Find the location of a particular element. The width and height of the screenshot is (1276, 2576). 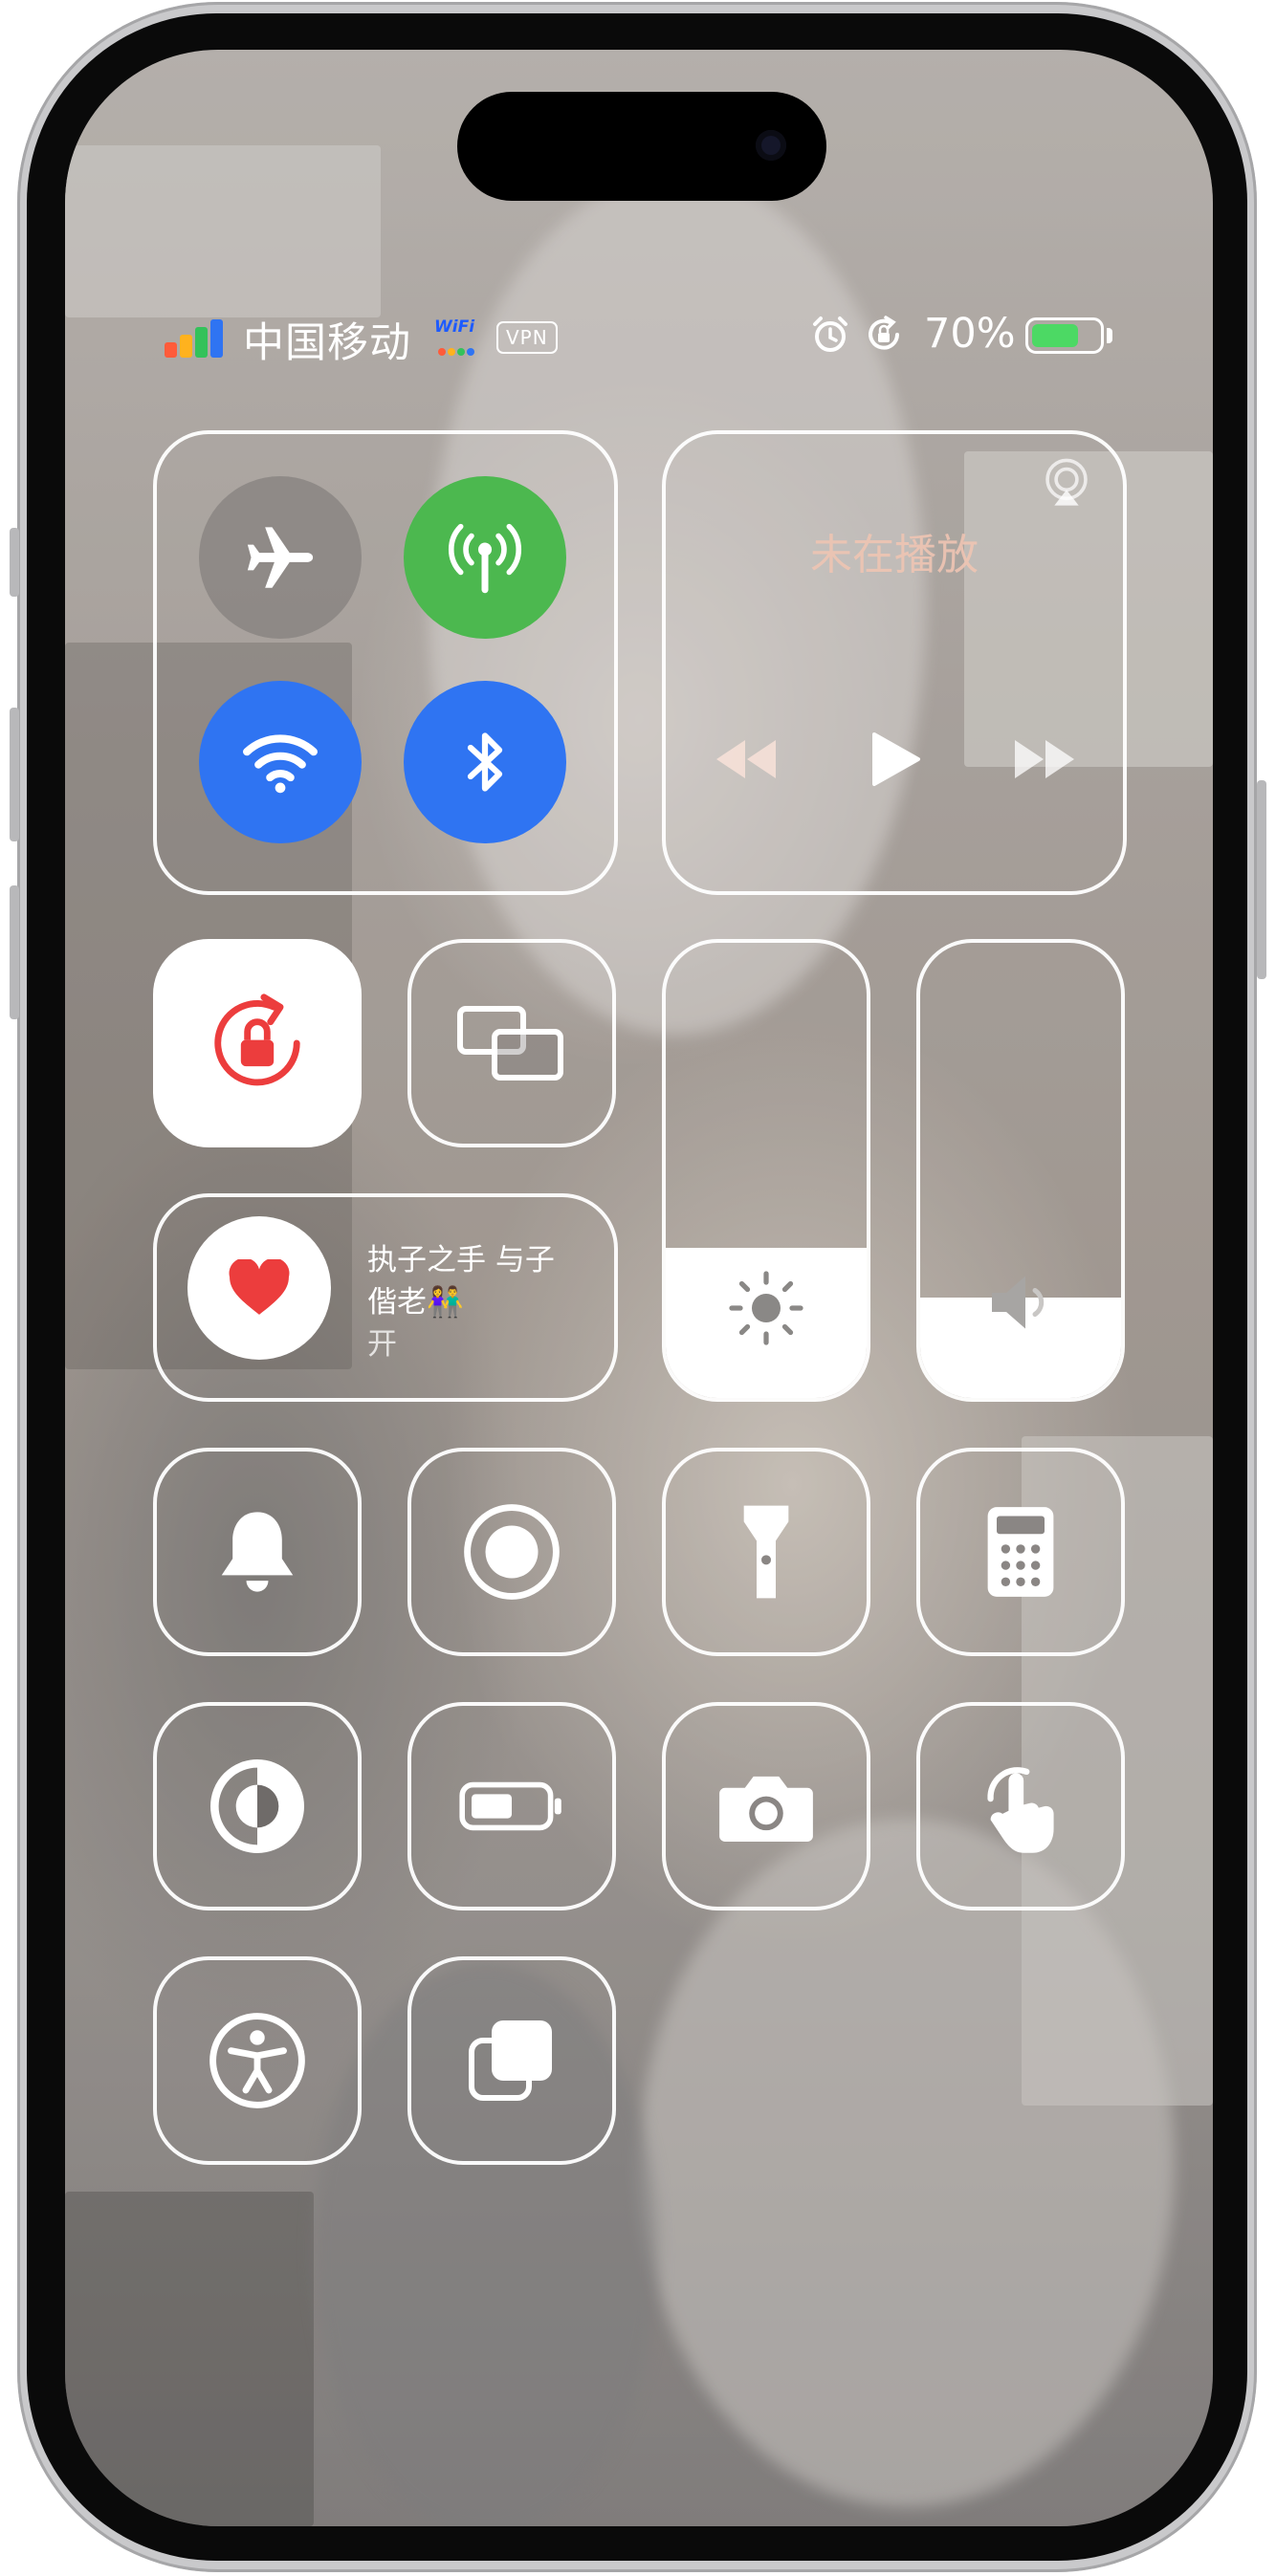

brightness-slider is located at coordinates (766, 1170).